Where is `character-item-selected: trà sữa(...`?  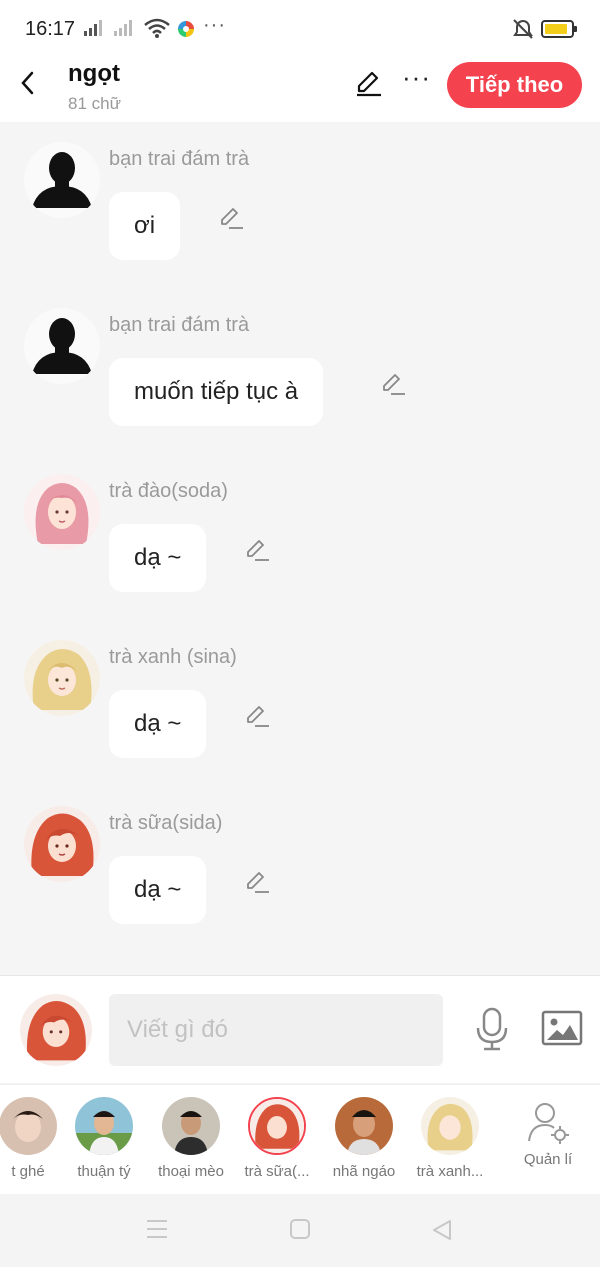
character-item-selected: trà sữa(... is located at coordinates (277, 1138).